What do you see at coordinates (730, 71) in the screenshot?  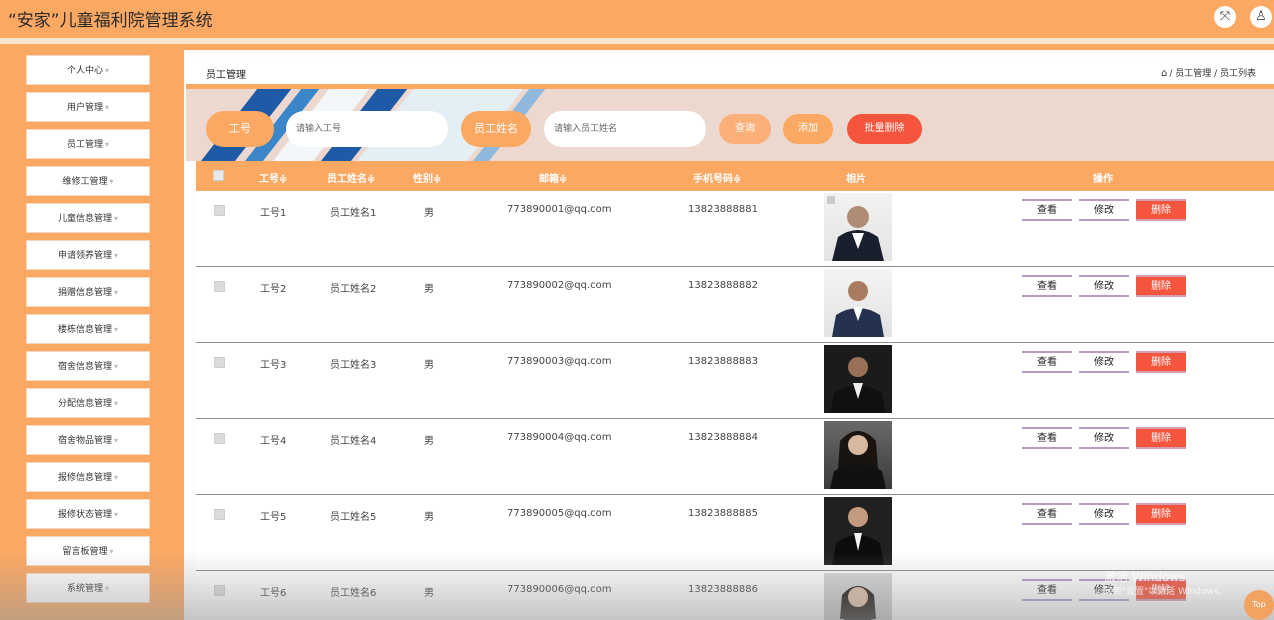 I see `page-header: 员工管理 ⌂ / 员工管理 / 员工列表` at bounding box center [730, 71].